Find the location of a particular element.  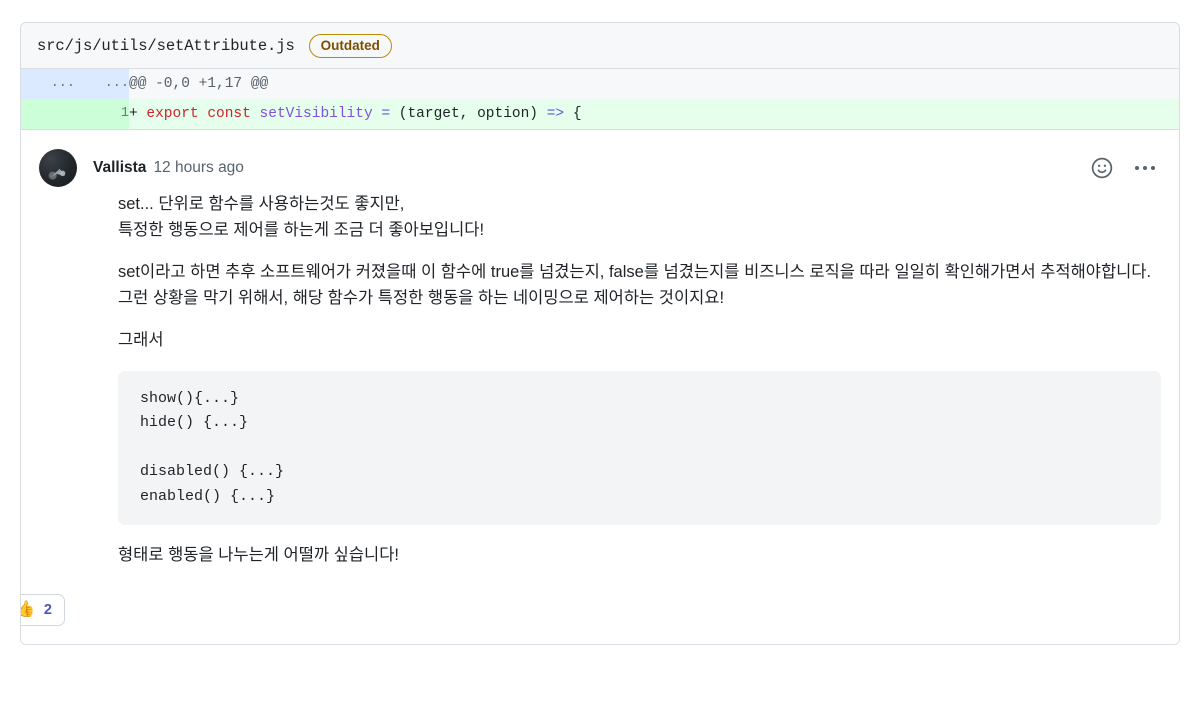

comment-author: Vallista is located at coordinates (119, 168).